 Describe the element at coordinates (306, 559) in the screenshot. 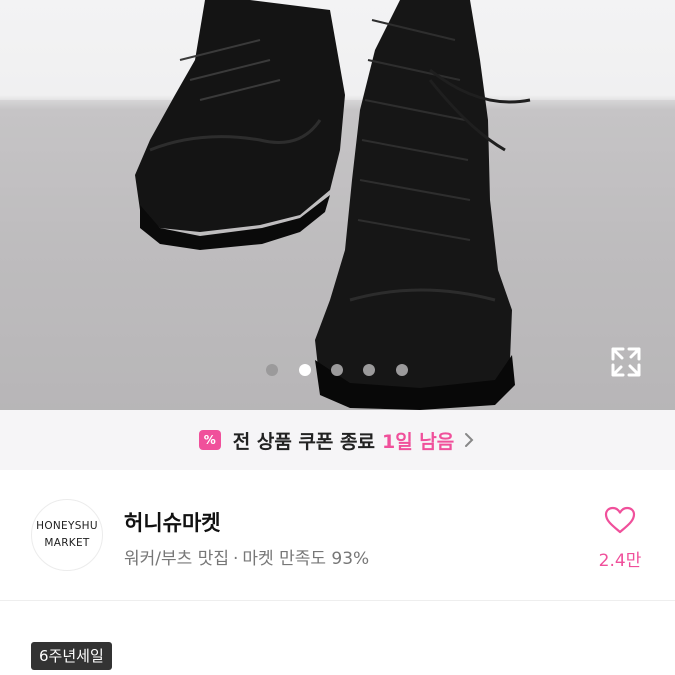

I see `shop-satisfaction: 마켓 만족도 93%` at that location.